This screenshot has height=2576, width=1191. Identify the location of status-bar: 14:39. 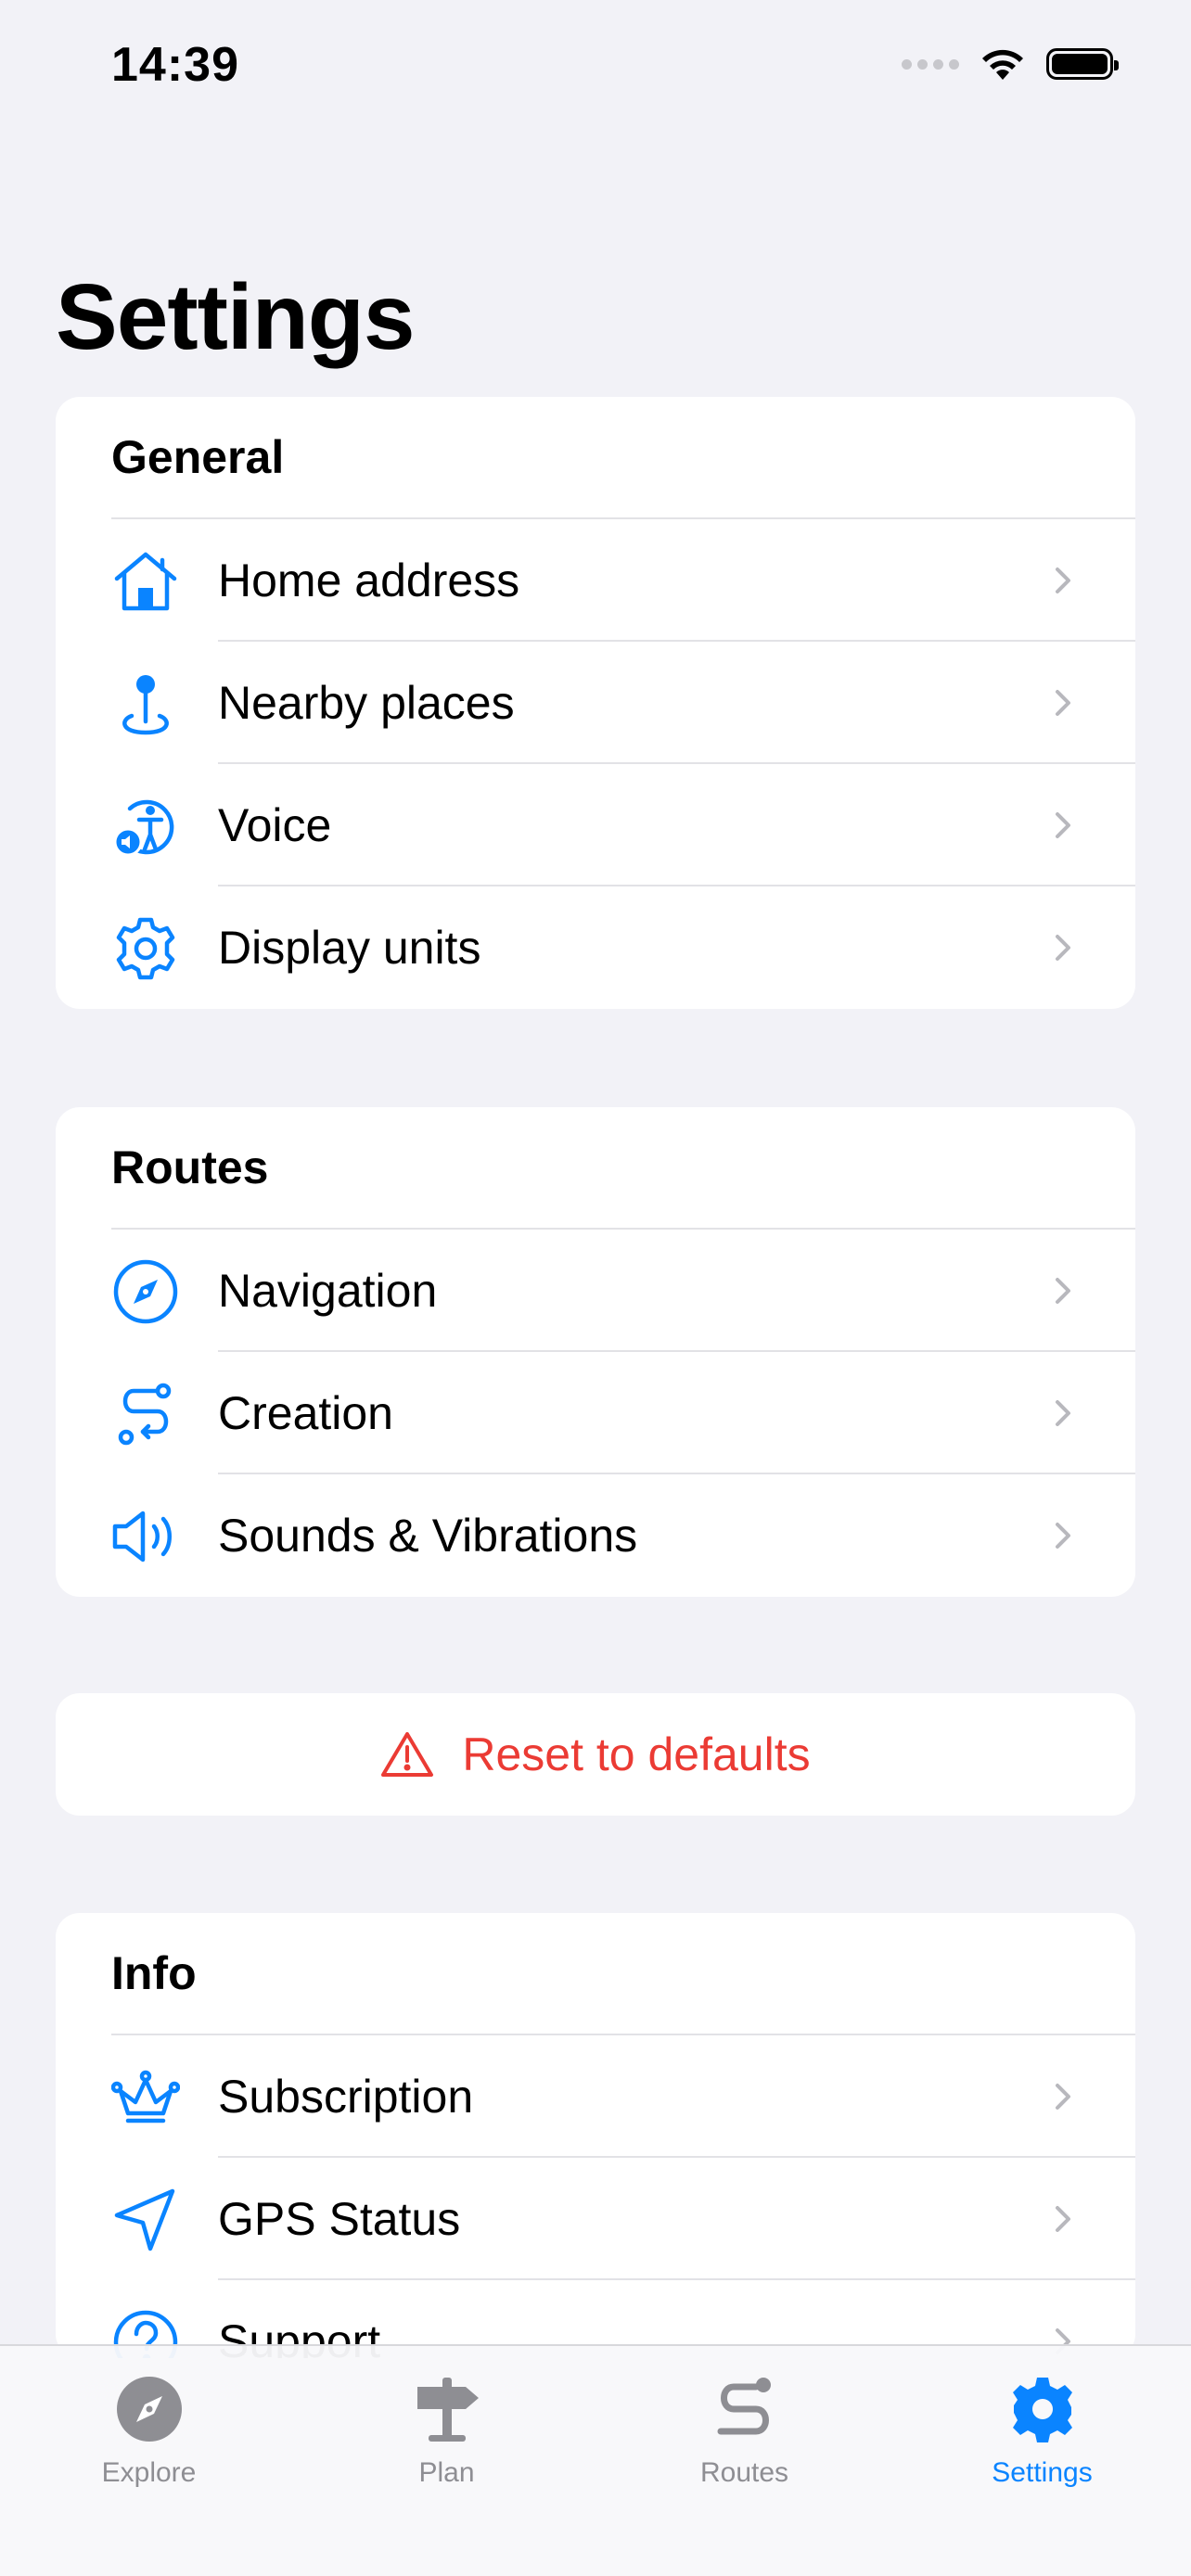
(595, 65).